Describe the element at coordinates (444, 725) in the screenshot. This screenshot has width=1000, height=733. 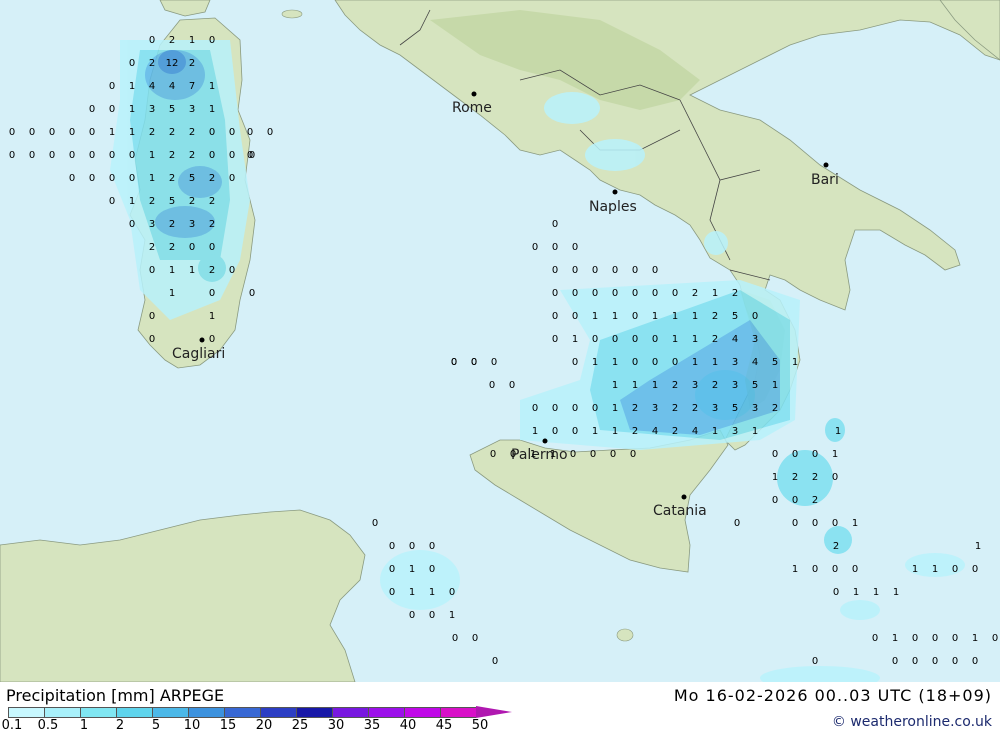
I see `legend-label: 45` at that location.